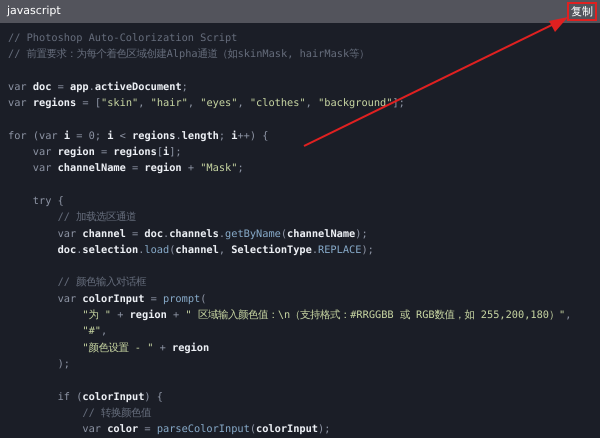  What do you see at coordinates (582, 11) in the screenshot?
I see `copy-button: 复制` at bounding box center [582, 11].